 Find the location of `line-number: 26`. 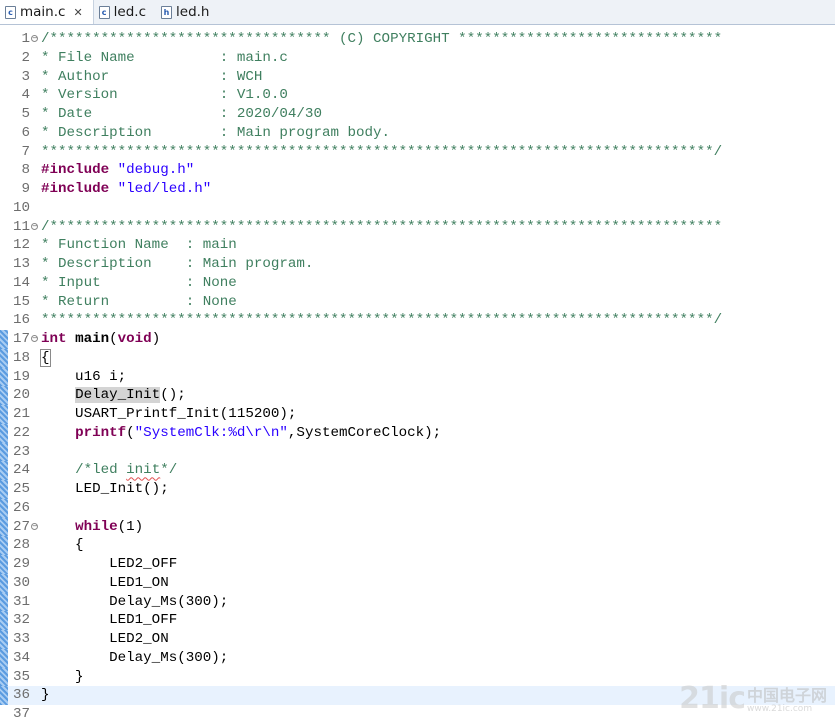

line-number: 26 is located at coordinates (21, 507).